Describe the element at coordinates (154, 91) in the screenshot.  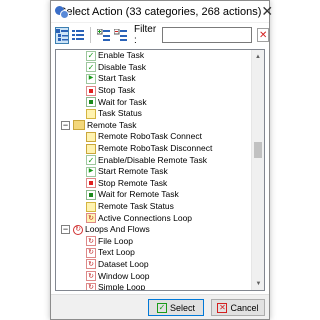
I see `tree-item: Stop Task` at that location.